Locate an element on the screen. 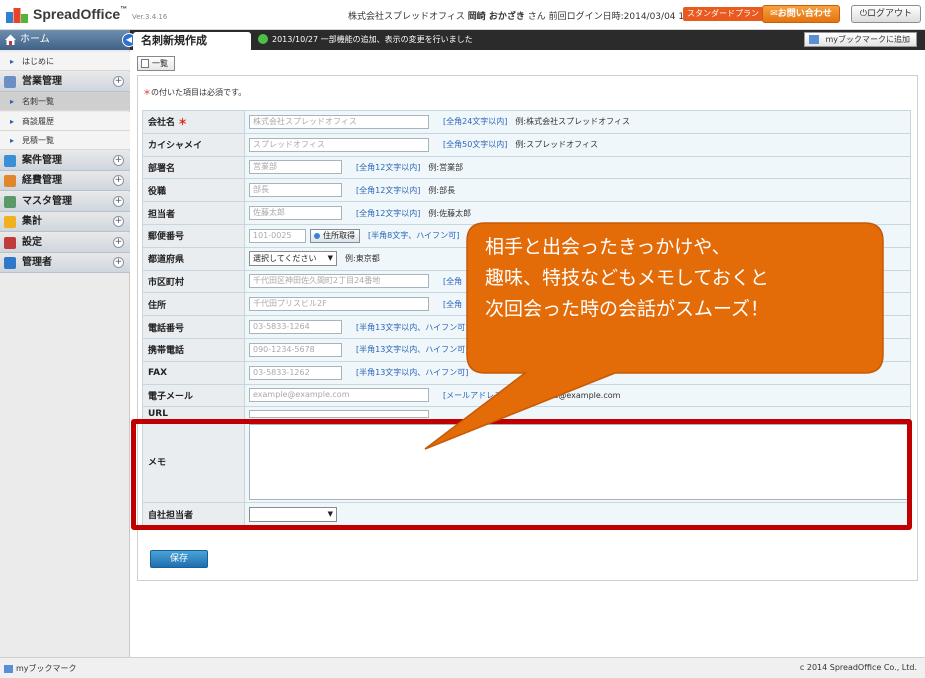 This screenshot has height=678, width=925. user-suffix: さん is located at coordinates (536, 17).